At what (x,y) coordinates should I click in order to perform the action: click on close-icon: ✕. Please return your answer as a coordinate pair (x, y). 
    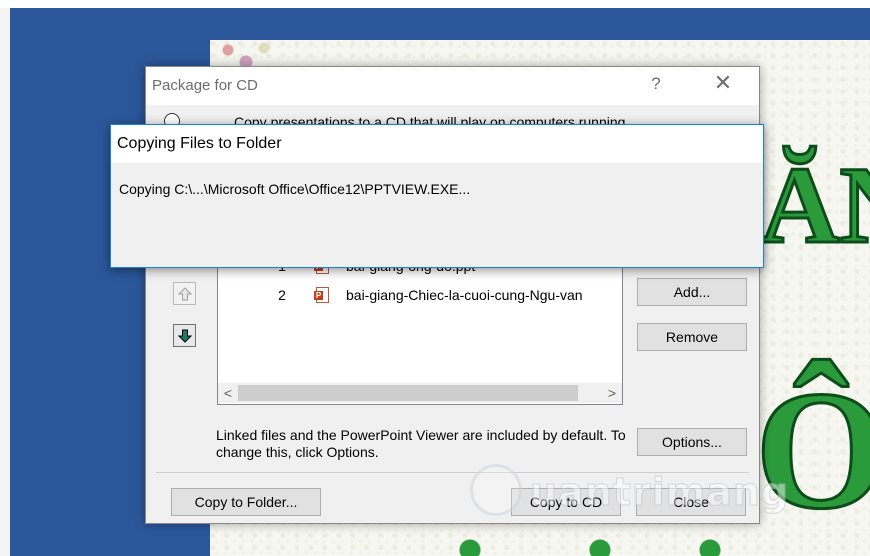
    Looking at the image, I should click on (723, 83).